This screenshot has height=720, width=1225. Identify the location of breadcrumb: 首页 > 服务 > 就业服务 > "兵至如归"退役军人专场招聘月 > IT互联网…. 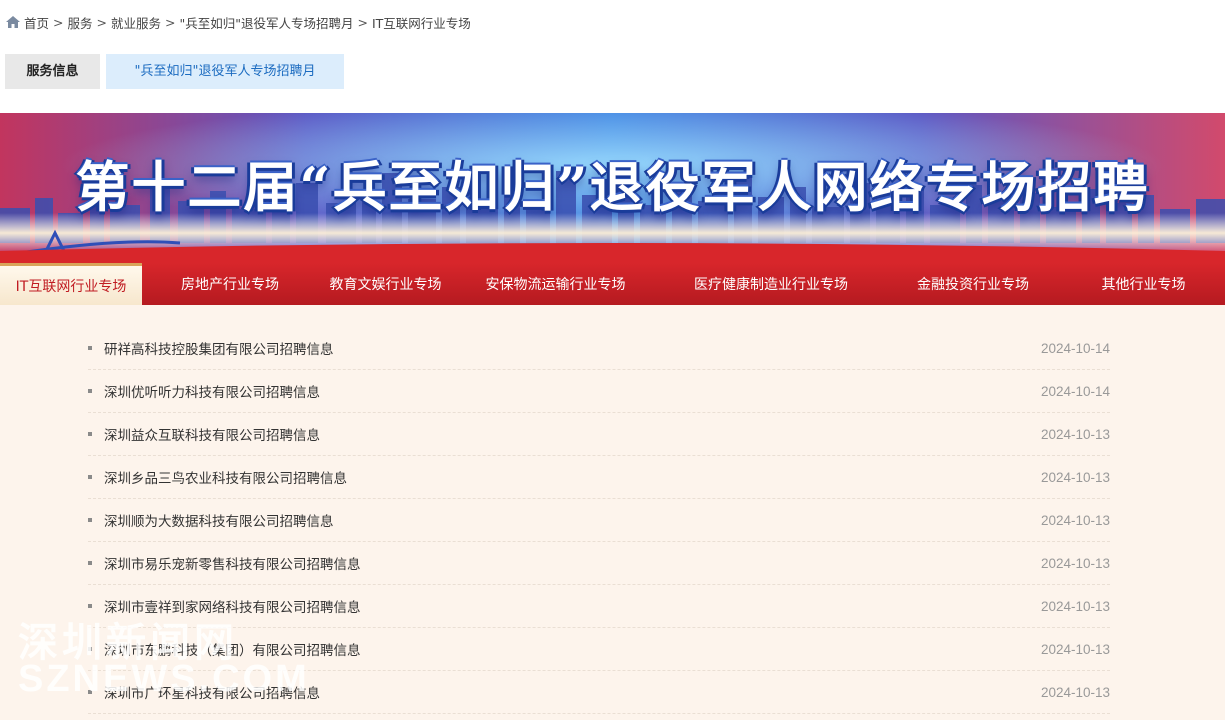
(238, 22).